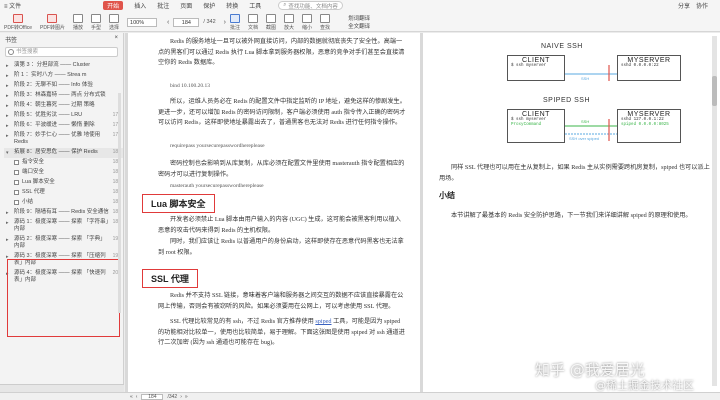  Describe the element at coordinates (18, 22) in the screenshot. I see `pdf-to-office-button: PDF转Office` at that location.